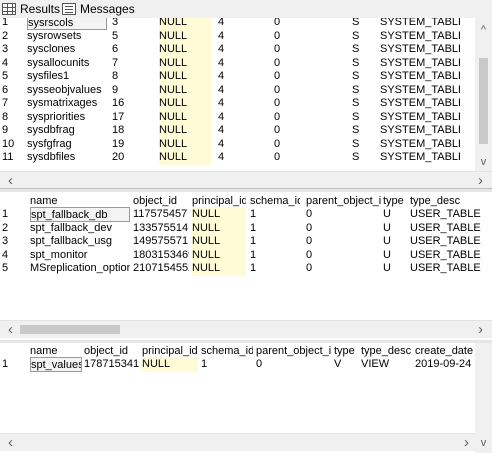  Describe the element at coordinates (356, 157) in the screenshot. I see `type-cell: S` at that location.